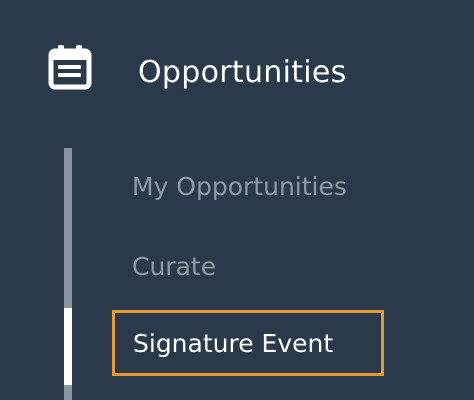  Describe the element at coordinates (242, 72) in the screenshot. I see `nav-section-title: Opportunities` at that location.